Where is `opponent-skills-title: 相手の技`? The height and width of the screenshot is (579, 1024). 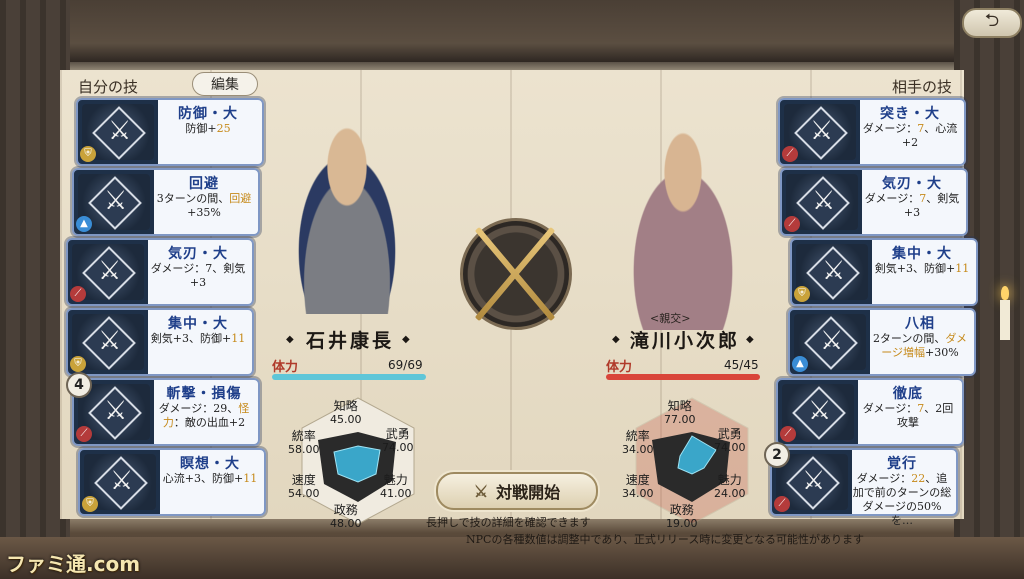
opponent-skills-title: 相手の技 is located at coordinates (922, 87).